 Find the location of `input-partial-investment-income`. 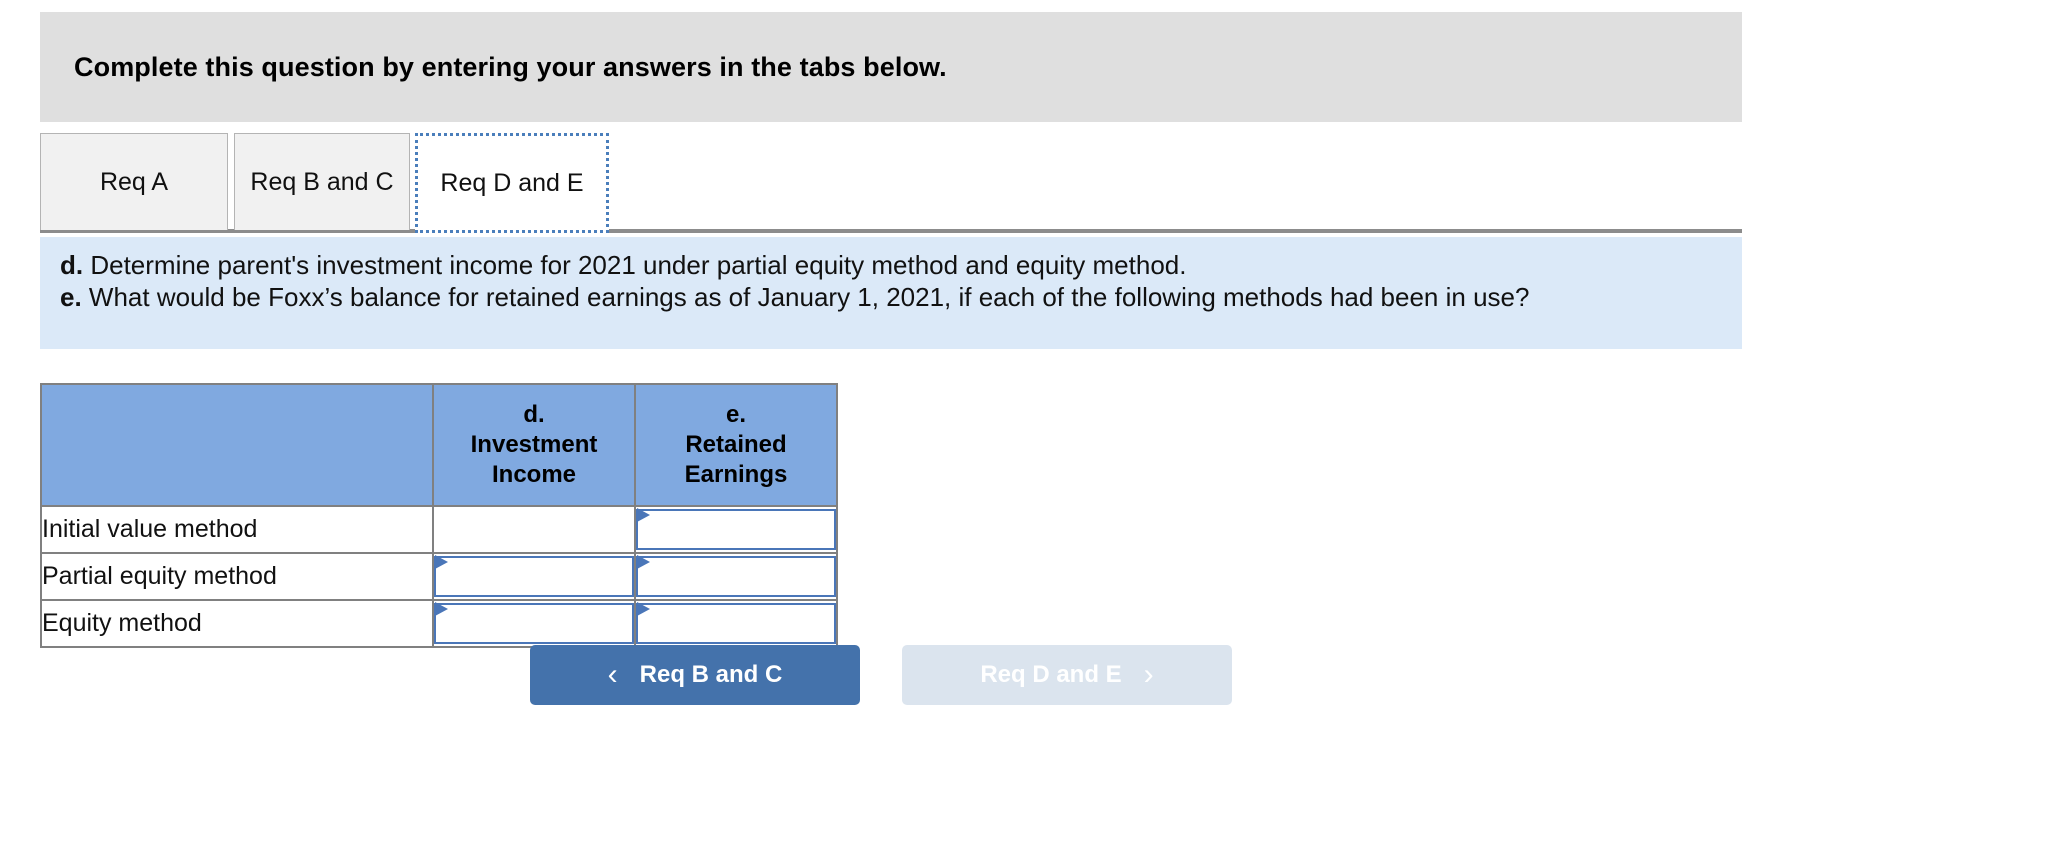

input-partial-investment-income is located at coordinates (534, 576).